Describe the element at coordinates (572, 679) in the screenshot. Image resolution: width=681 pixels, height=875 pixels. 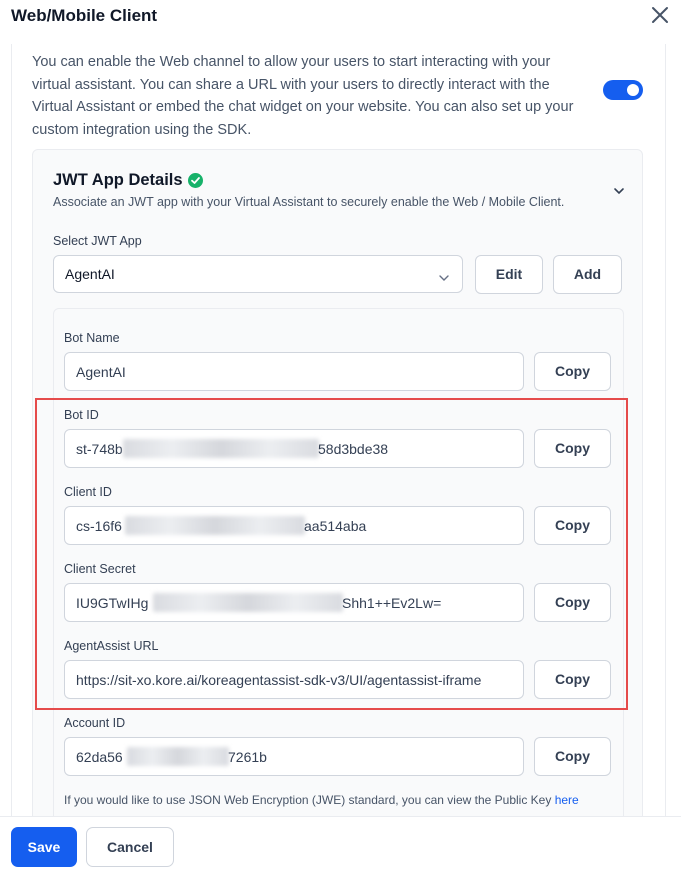
I see `copy-agentassist-url-button: Copy` at that location.